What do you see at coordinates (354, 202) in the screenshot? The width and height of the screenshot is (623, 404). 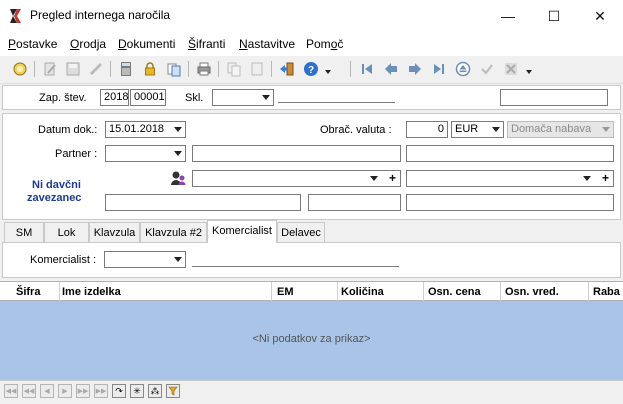 I see `post-field` at bounding box center [354, 202].